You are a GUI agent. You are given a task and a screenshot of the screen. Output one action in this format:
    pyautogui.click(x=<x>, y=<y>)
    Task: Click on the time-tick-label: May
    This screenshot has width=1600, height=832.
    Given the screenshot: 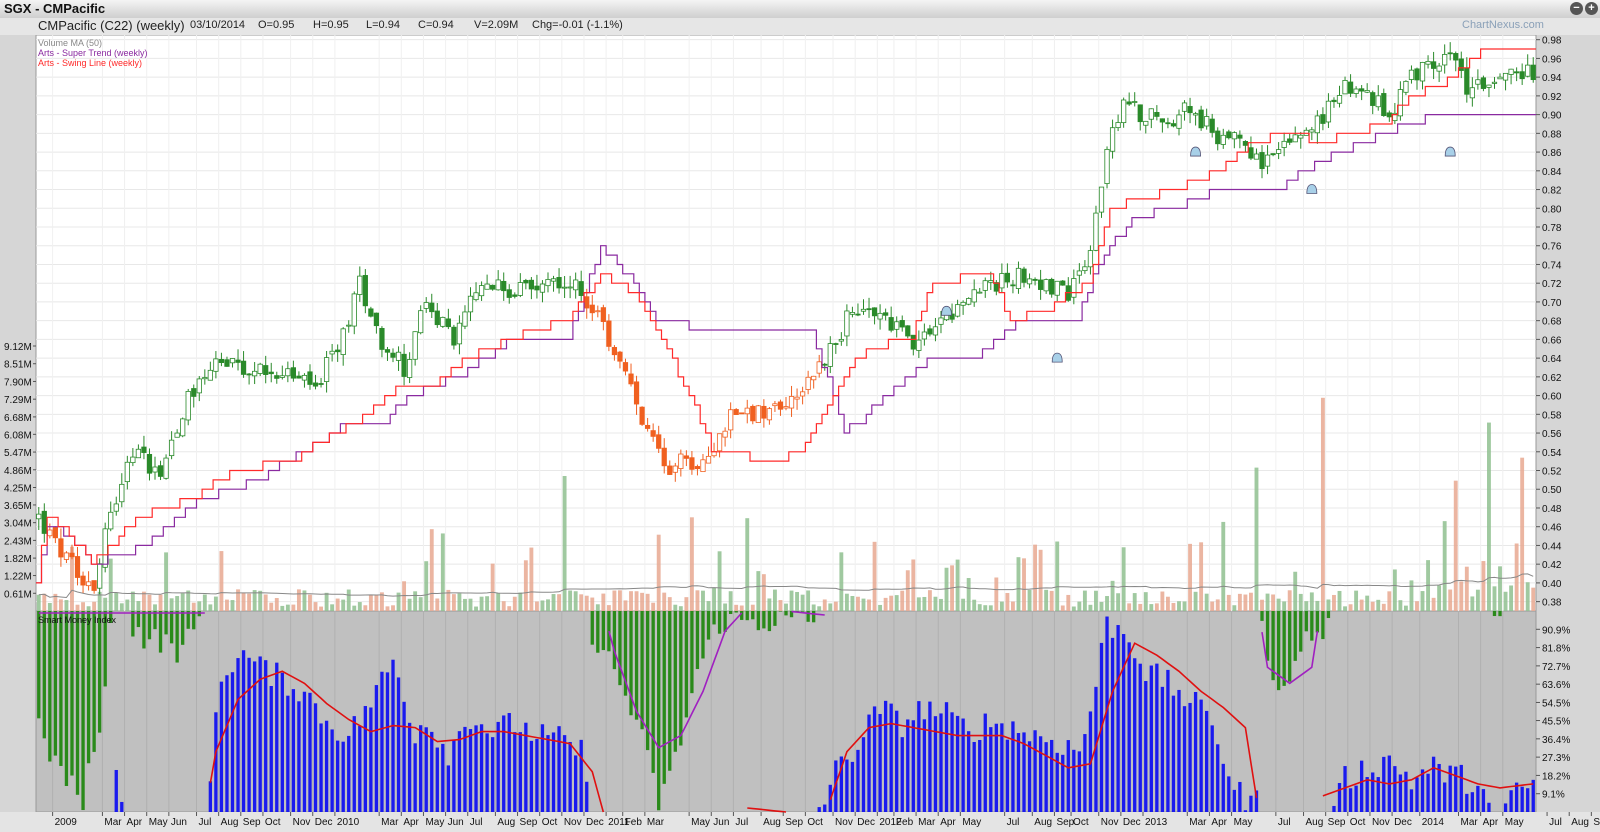 What is the action you would take?
    pyautogui.click(x=700, y=822)
    